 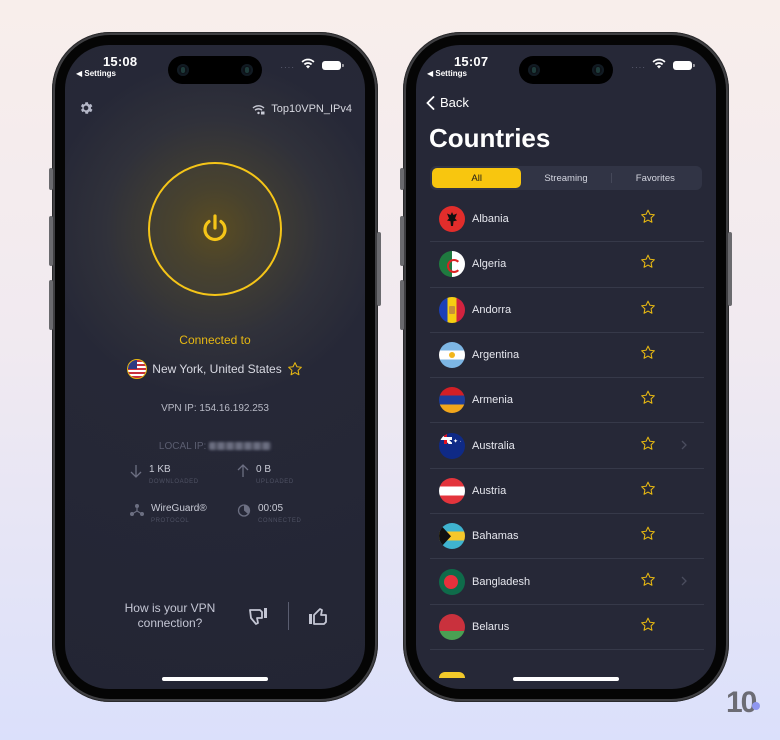 What do you see at coordinates (756, 706) in the screenshot?
I see `brand-logo-dot` at bounding box center [756, 706].